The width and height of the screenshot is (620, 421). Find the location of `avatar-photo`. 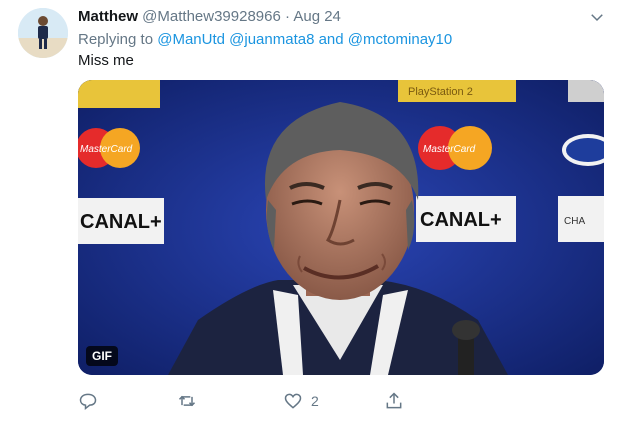

avatar-photo is located at coordinates (43, 33).